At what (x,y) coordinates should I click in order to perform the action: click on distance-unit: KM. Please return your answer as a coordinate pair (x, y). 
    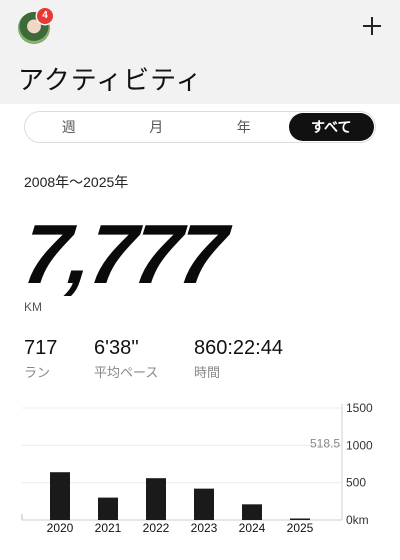
    Looking at the image, I should click on (33, 307).